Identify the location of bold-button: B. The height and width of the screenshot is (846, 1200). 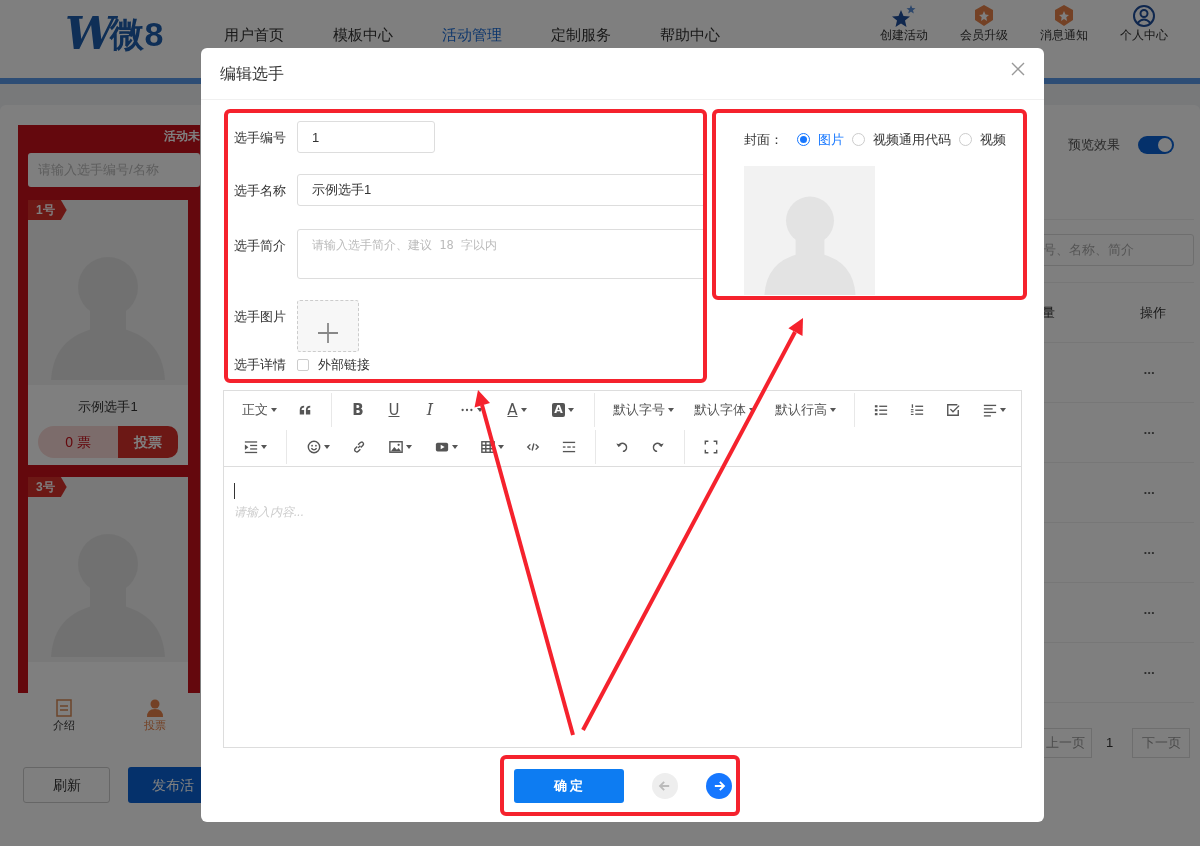
(358, 410).